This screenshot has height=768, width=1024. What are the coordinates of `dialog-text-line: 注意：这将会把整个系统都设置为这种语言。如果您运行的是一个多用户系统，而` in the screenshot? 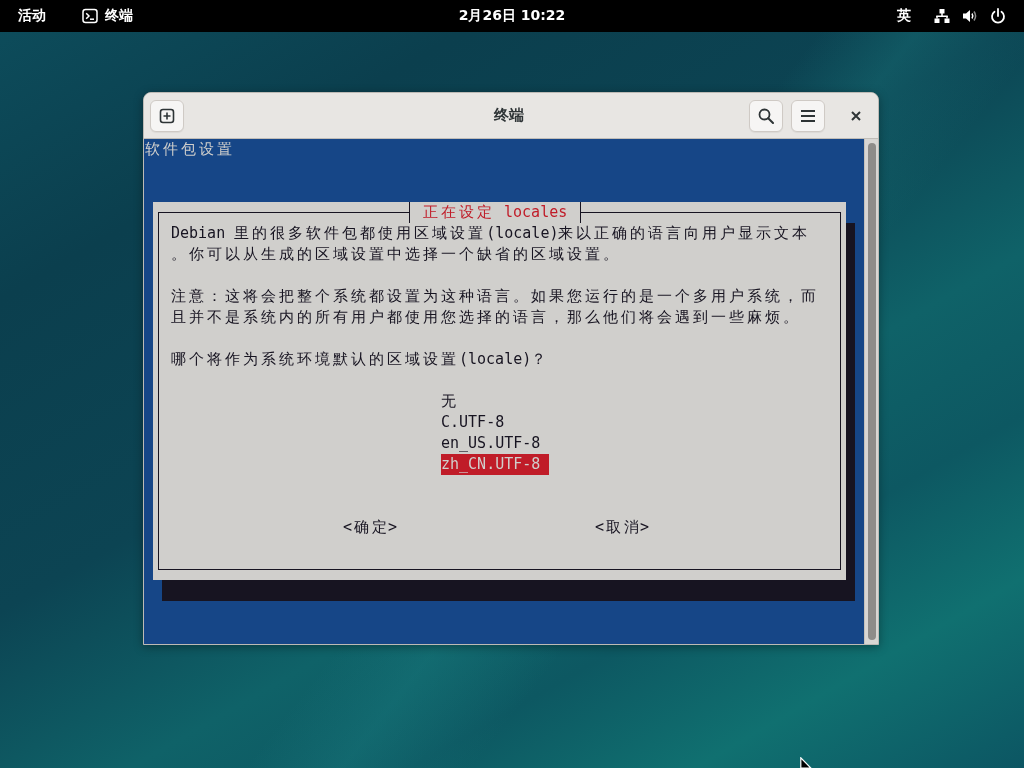 It's located at (494, 296).